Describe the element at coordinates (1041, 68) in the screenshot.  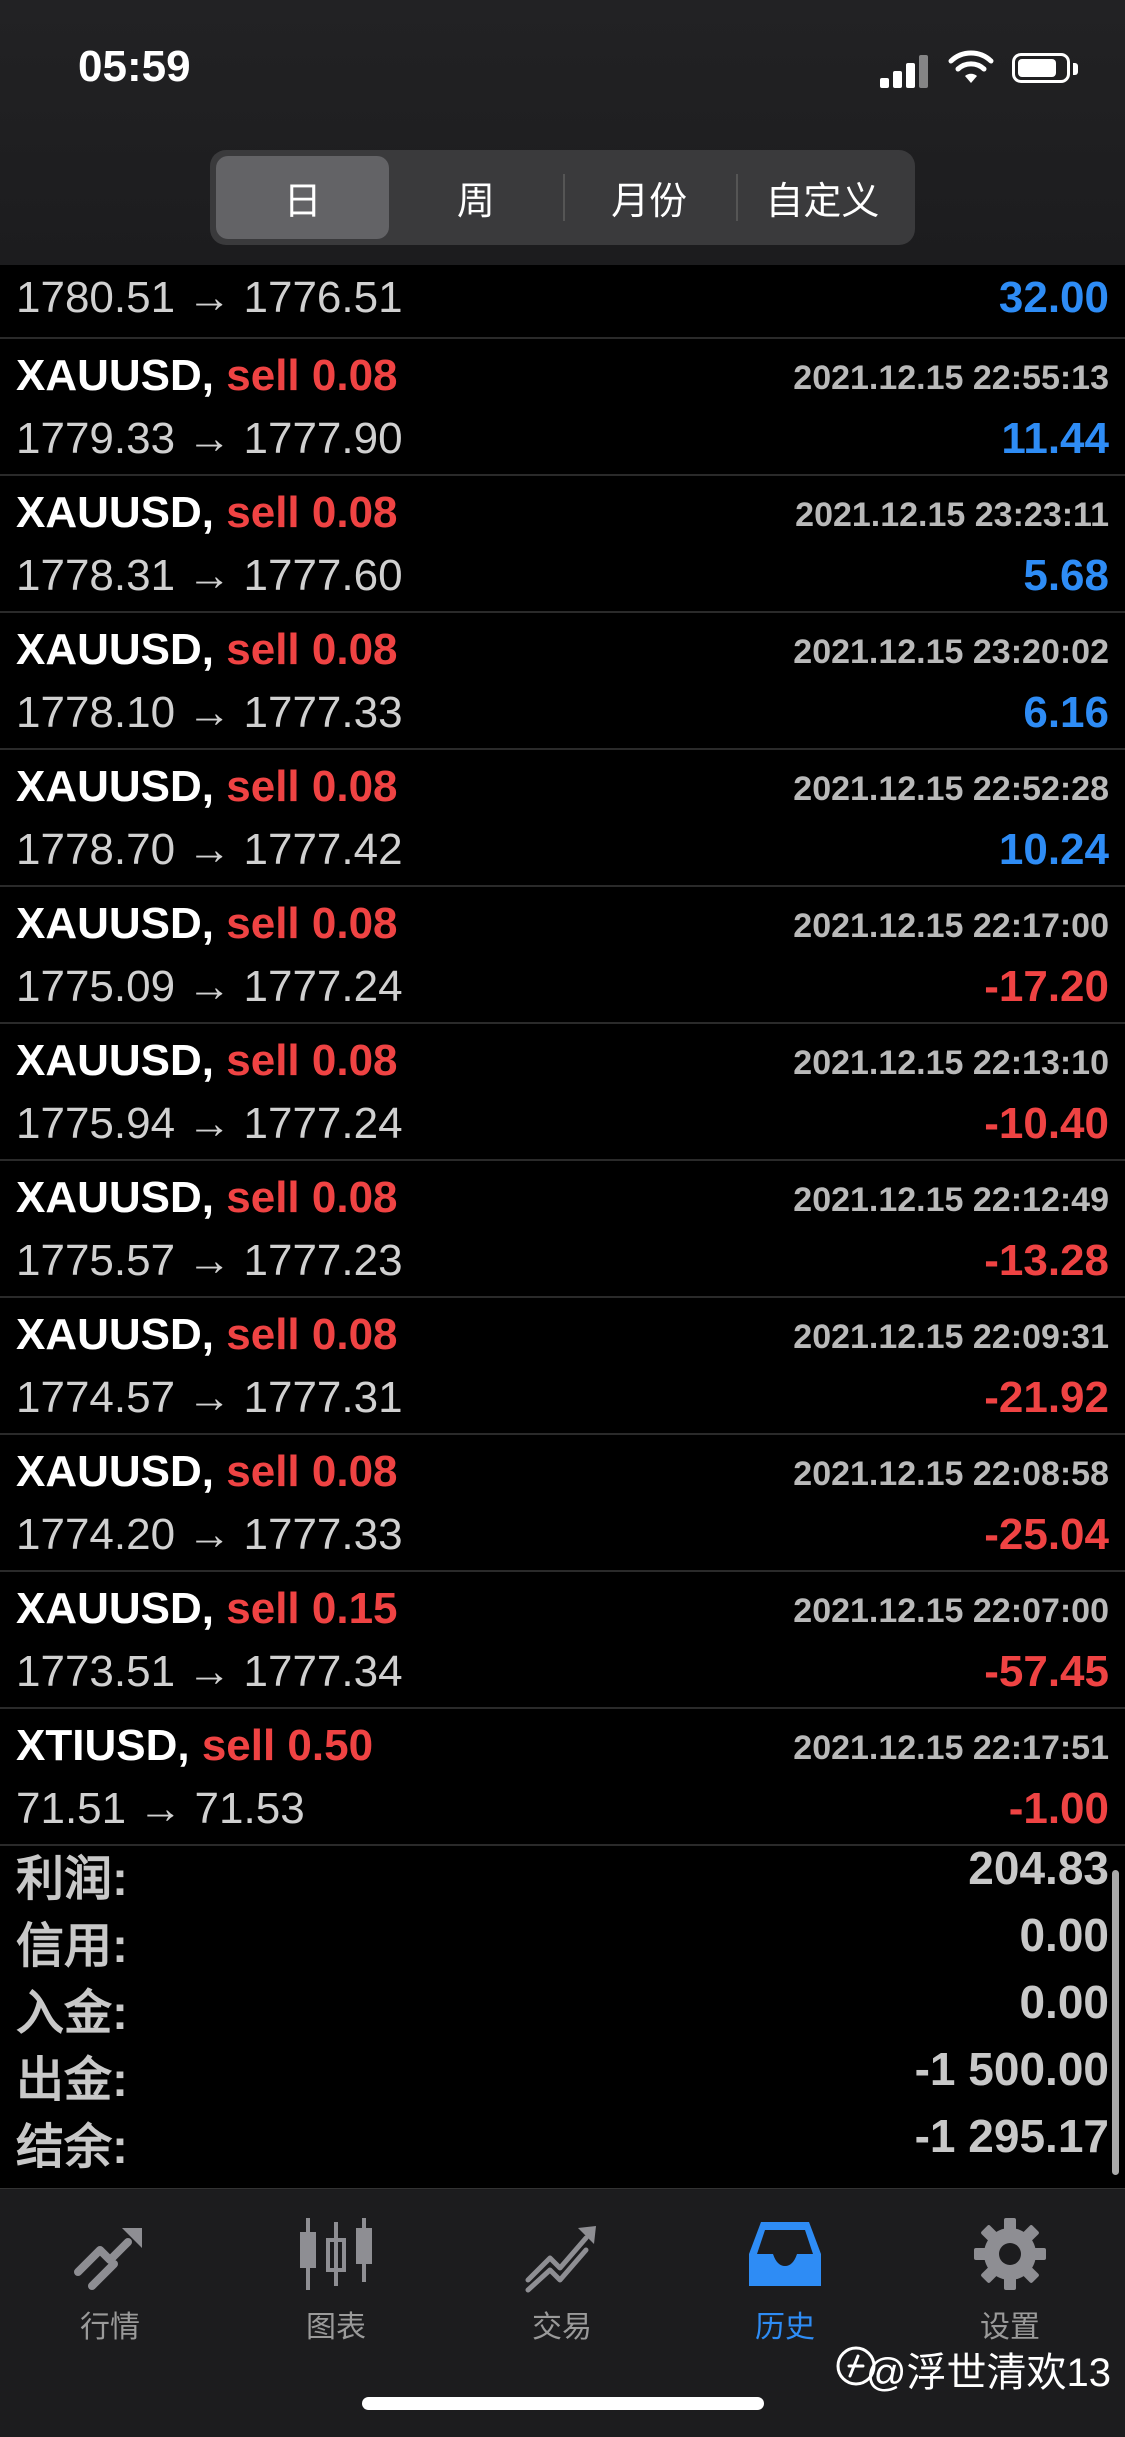
I see `battery-icon` at that location.